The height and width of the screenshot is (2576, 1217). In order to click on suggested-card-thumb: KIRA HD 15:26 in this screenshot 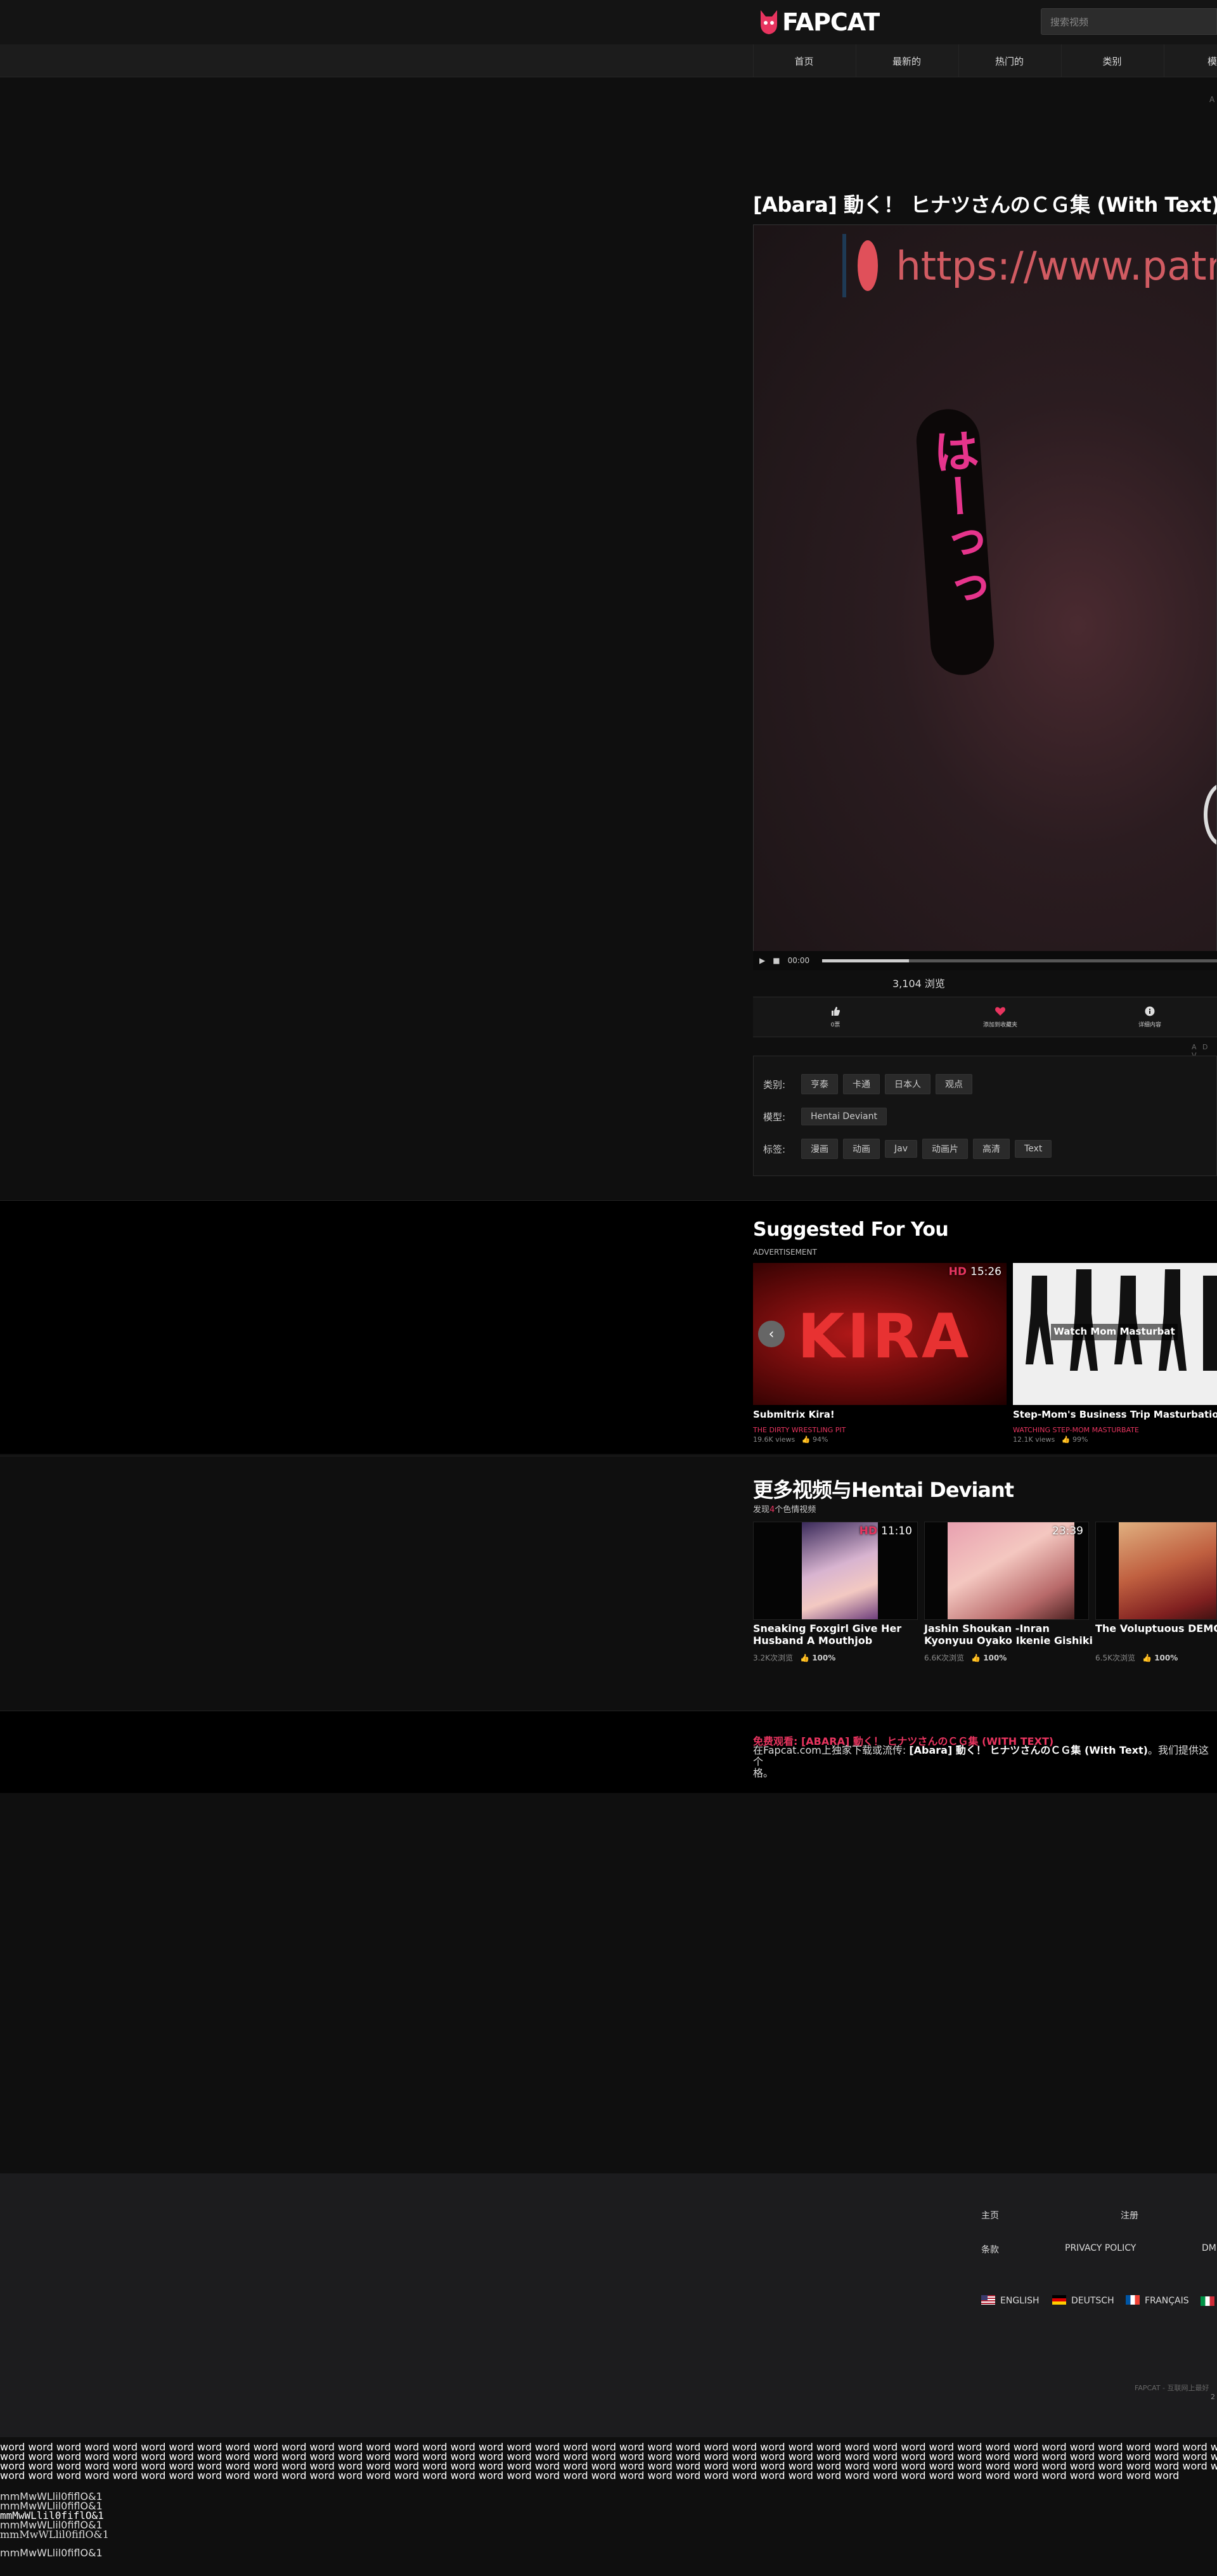, I will do `click(880, 1334)`.